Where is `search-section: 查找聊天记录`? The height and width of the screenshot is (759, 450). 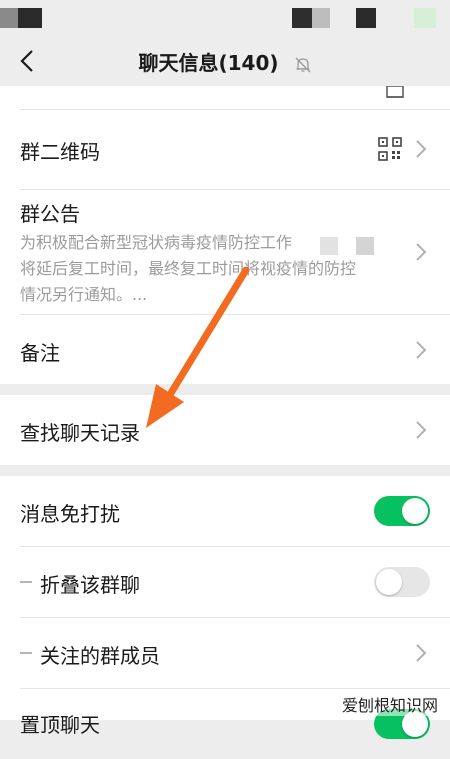 search-section: 查找聊天记录 is located at coordinates (225, 430).